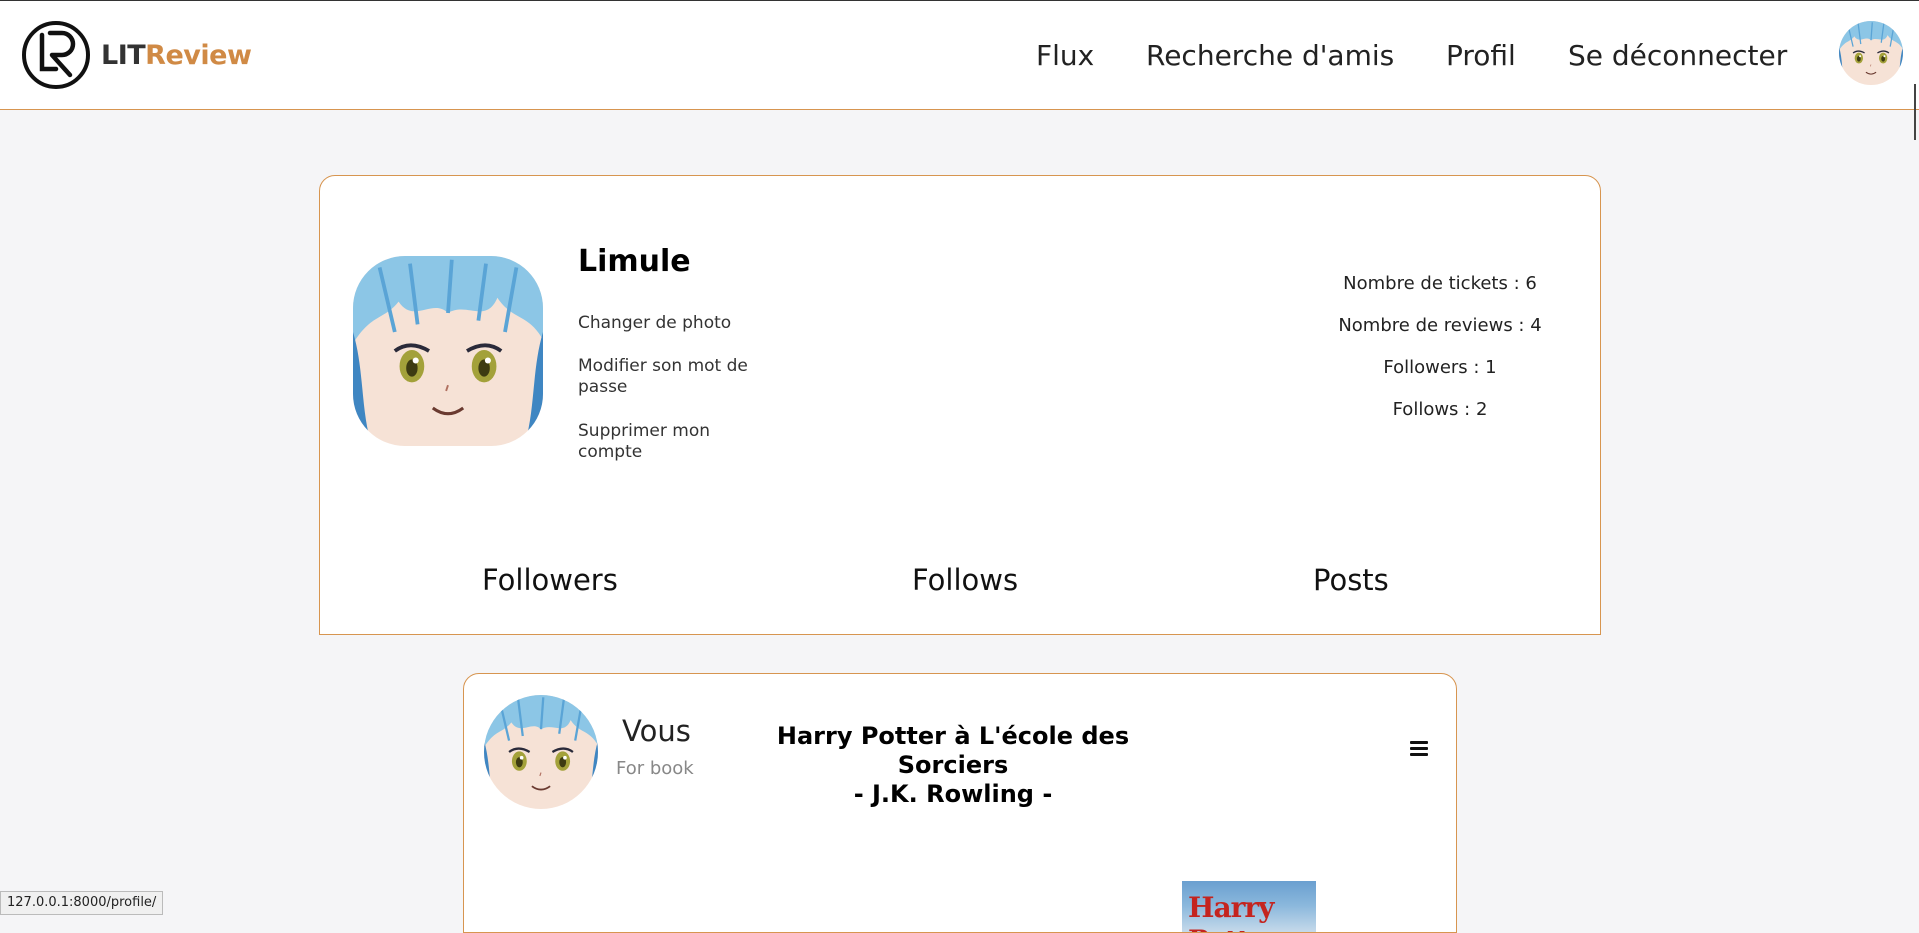 The width and height of the screenshot is (1919, 933). I want to click on nav-flux: Flux, so click(1065, 55).